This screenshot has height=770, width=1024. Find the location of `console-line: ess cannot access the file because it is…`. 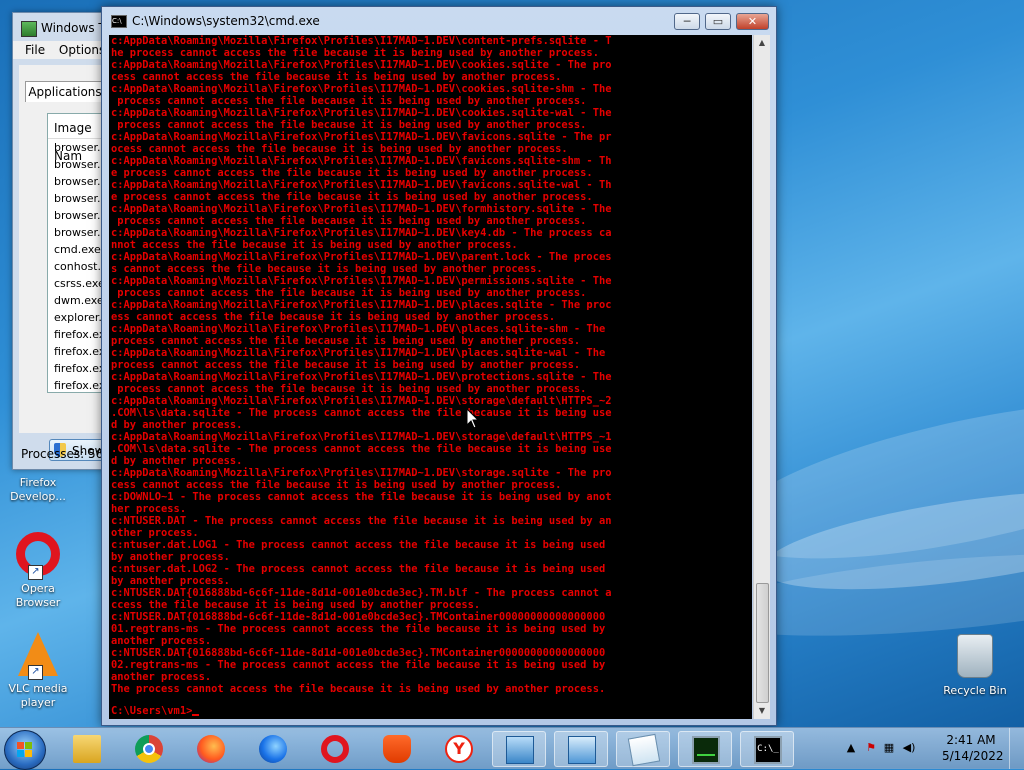

console-line: ess cannot access the file because it is… is located at coordinates (333, 317).